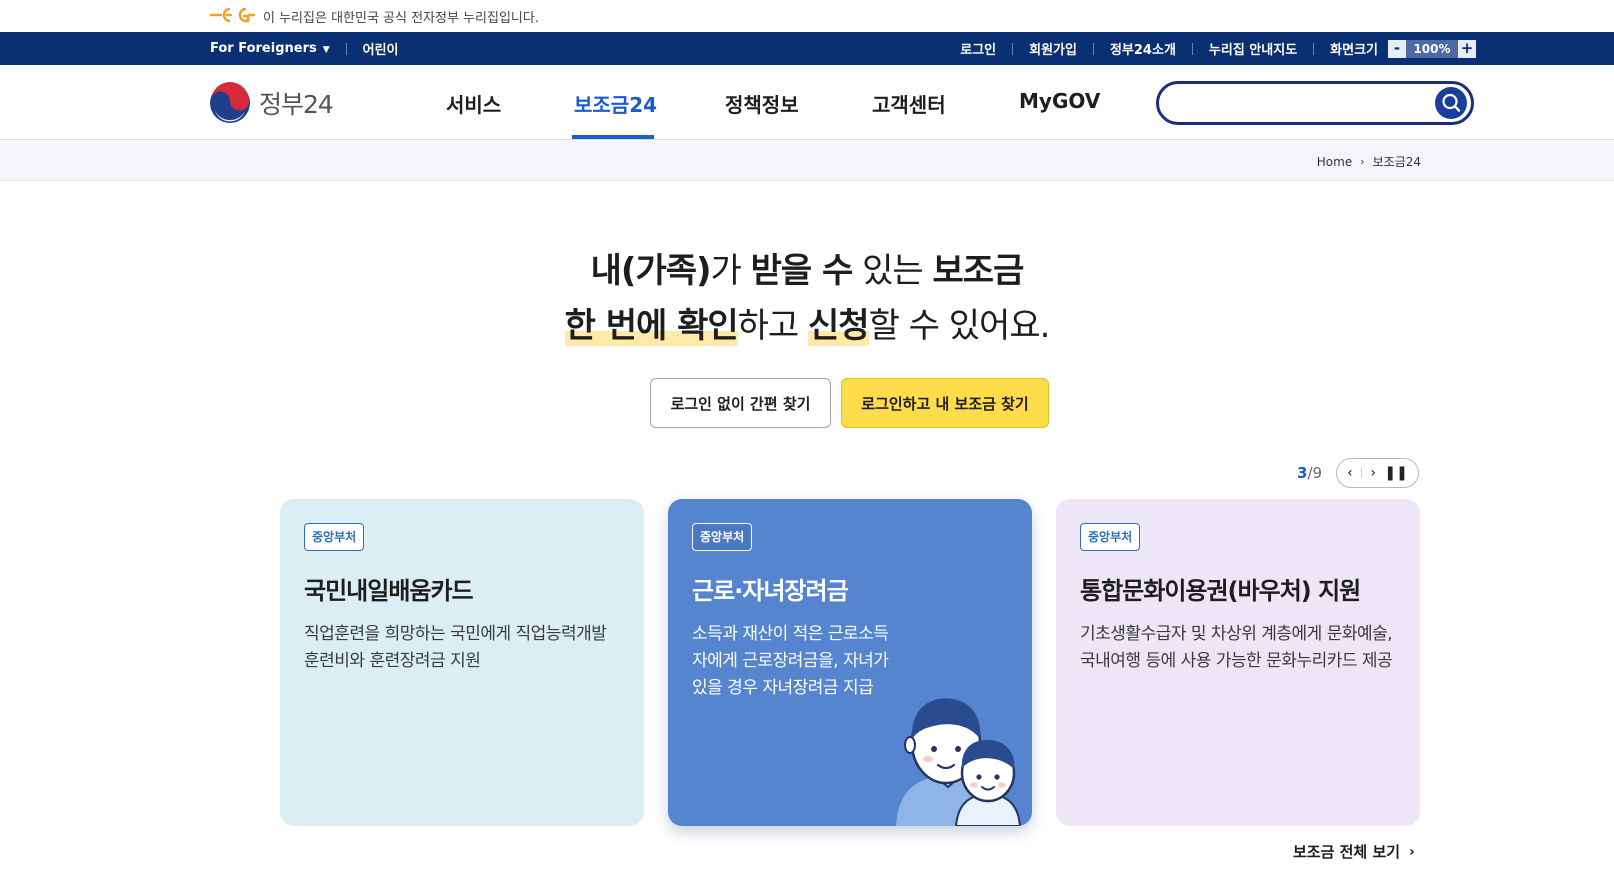 This screenshot has height=882, width=1614. I want to click on hero-line-1: 내(가족)가 받을 수 있는 보조금, so click(807, 267).